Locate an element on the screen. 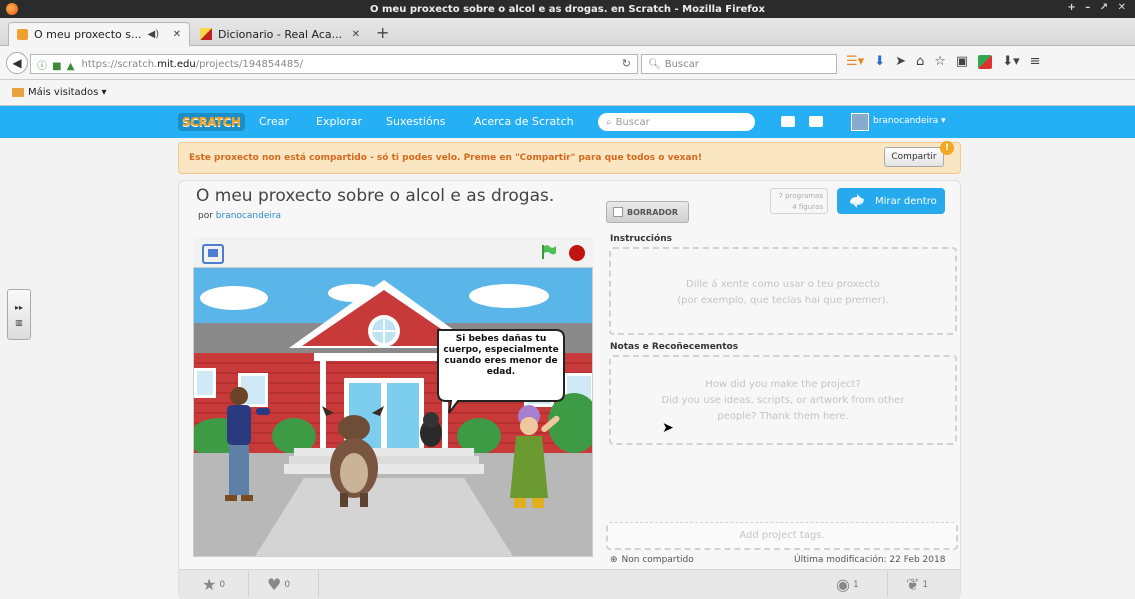 The height and width of the screenshot is (599, 1135). most-visited-link: Máis visitados ▾ is located at coordinates (67, 92).